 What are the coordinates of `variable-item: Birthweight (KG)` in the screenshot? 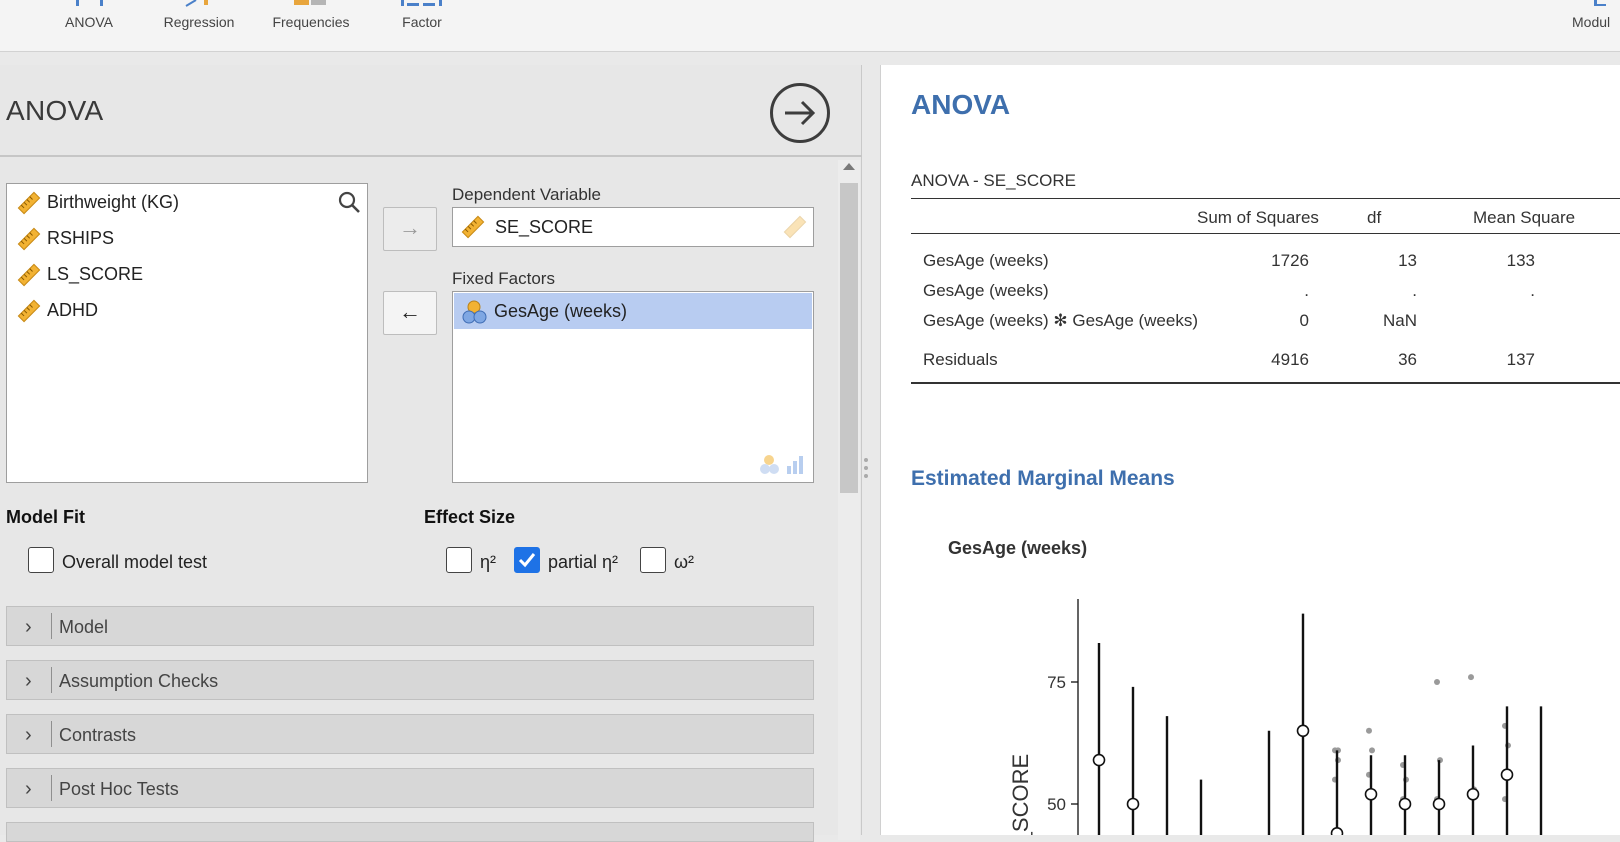 It's located at (165, 203).